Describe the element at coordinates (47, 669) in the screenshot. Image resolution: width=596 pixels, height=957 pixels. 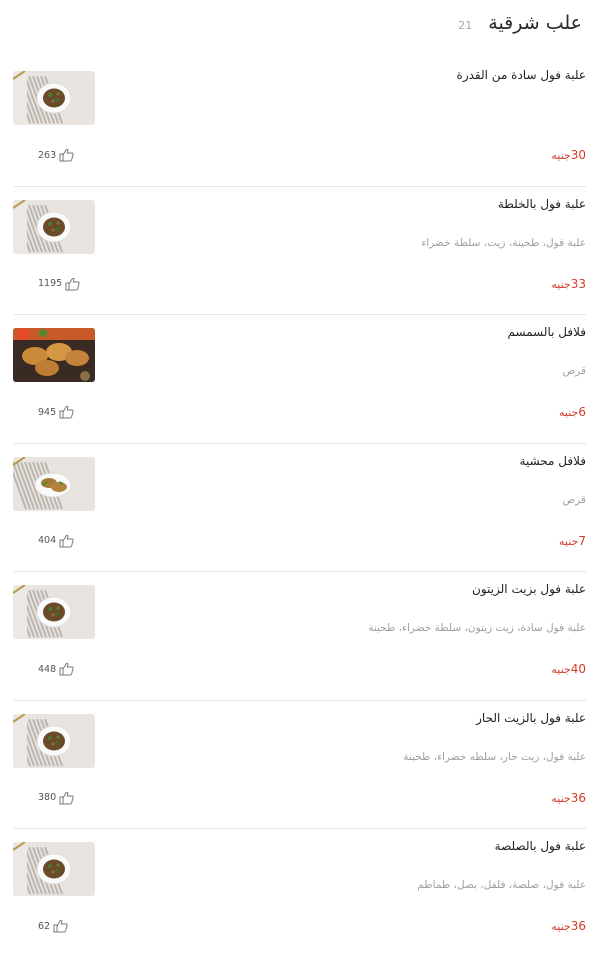
I see `like-count: 448` at that location.